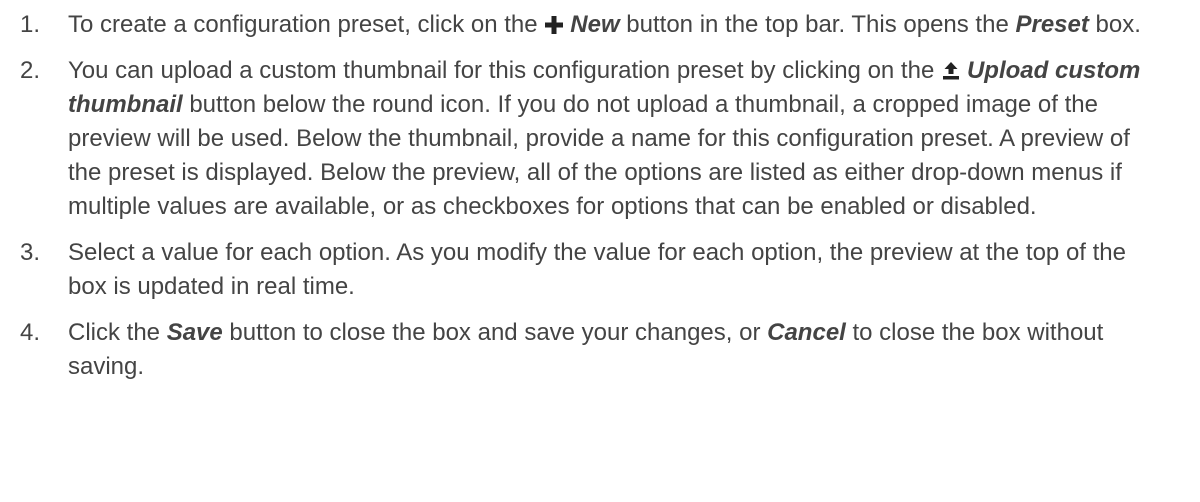 This screenshot has width=1200, height=502. What do you see at coordinates (30, 332) in the screenshot?
I see `step-number: 4.` at bounding box center [30, 332].